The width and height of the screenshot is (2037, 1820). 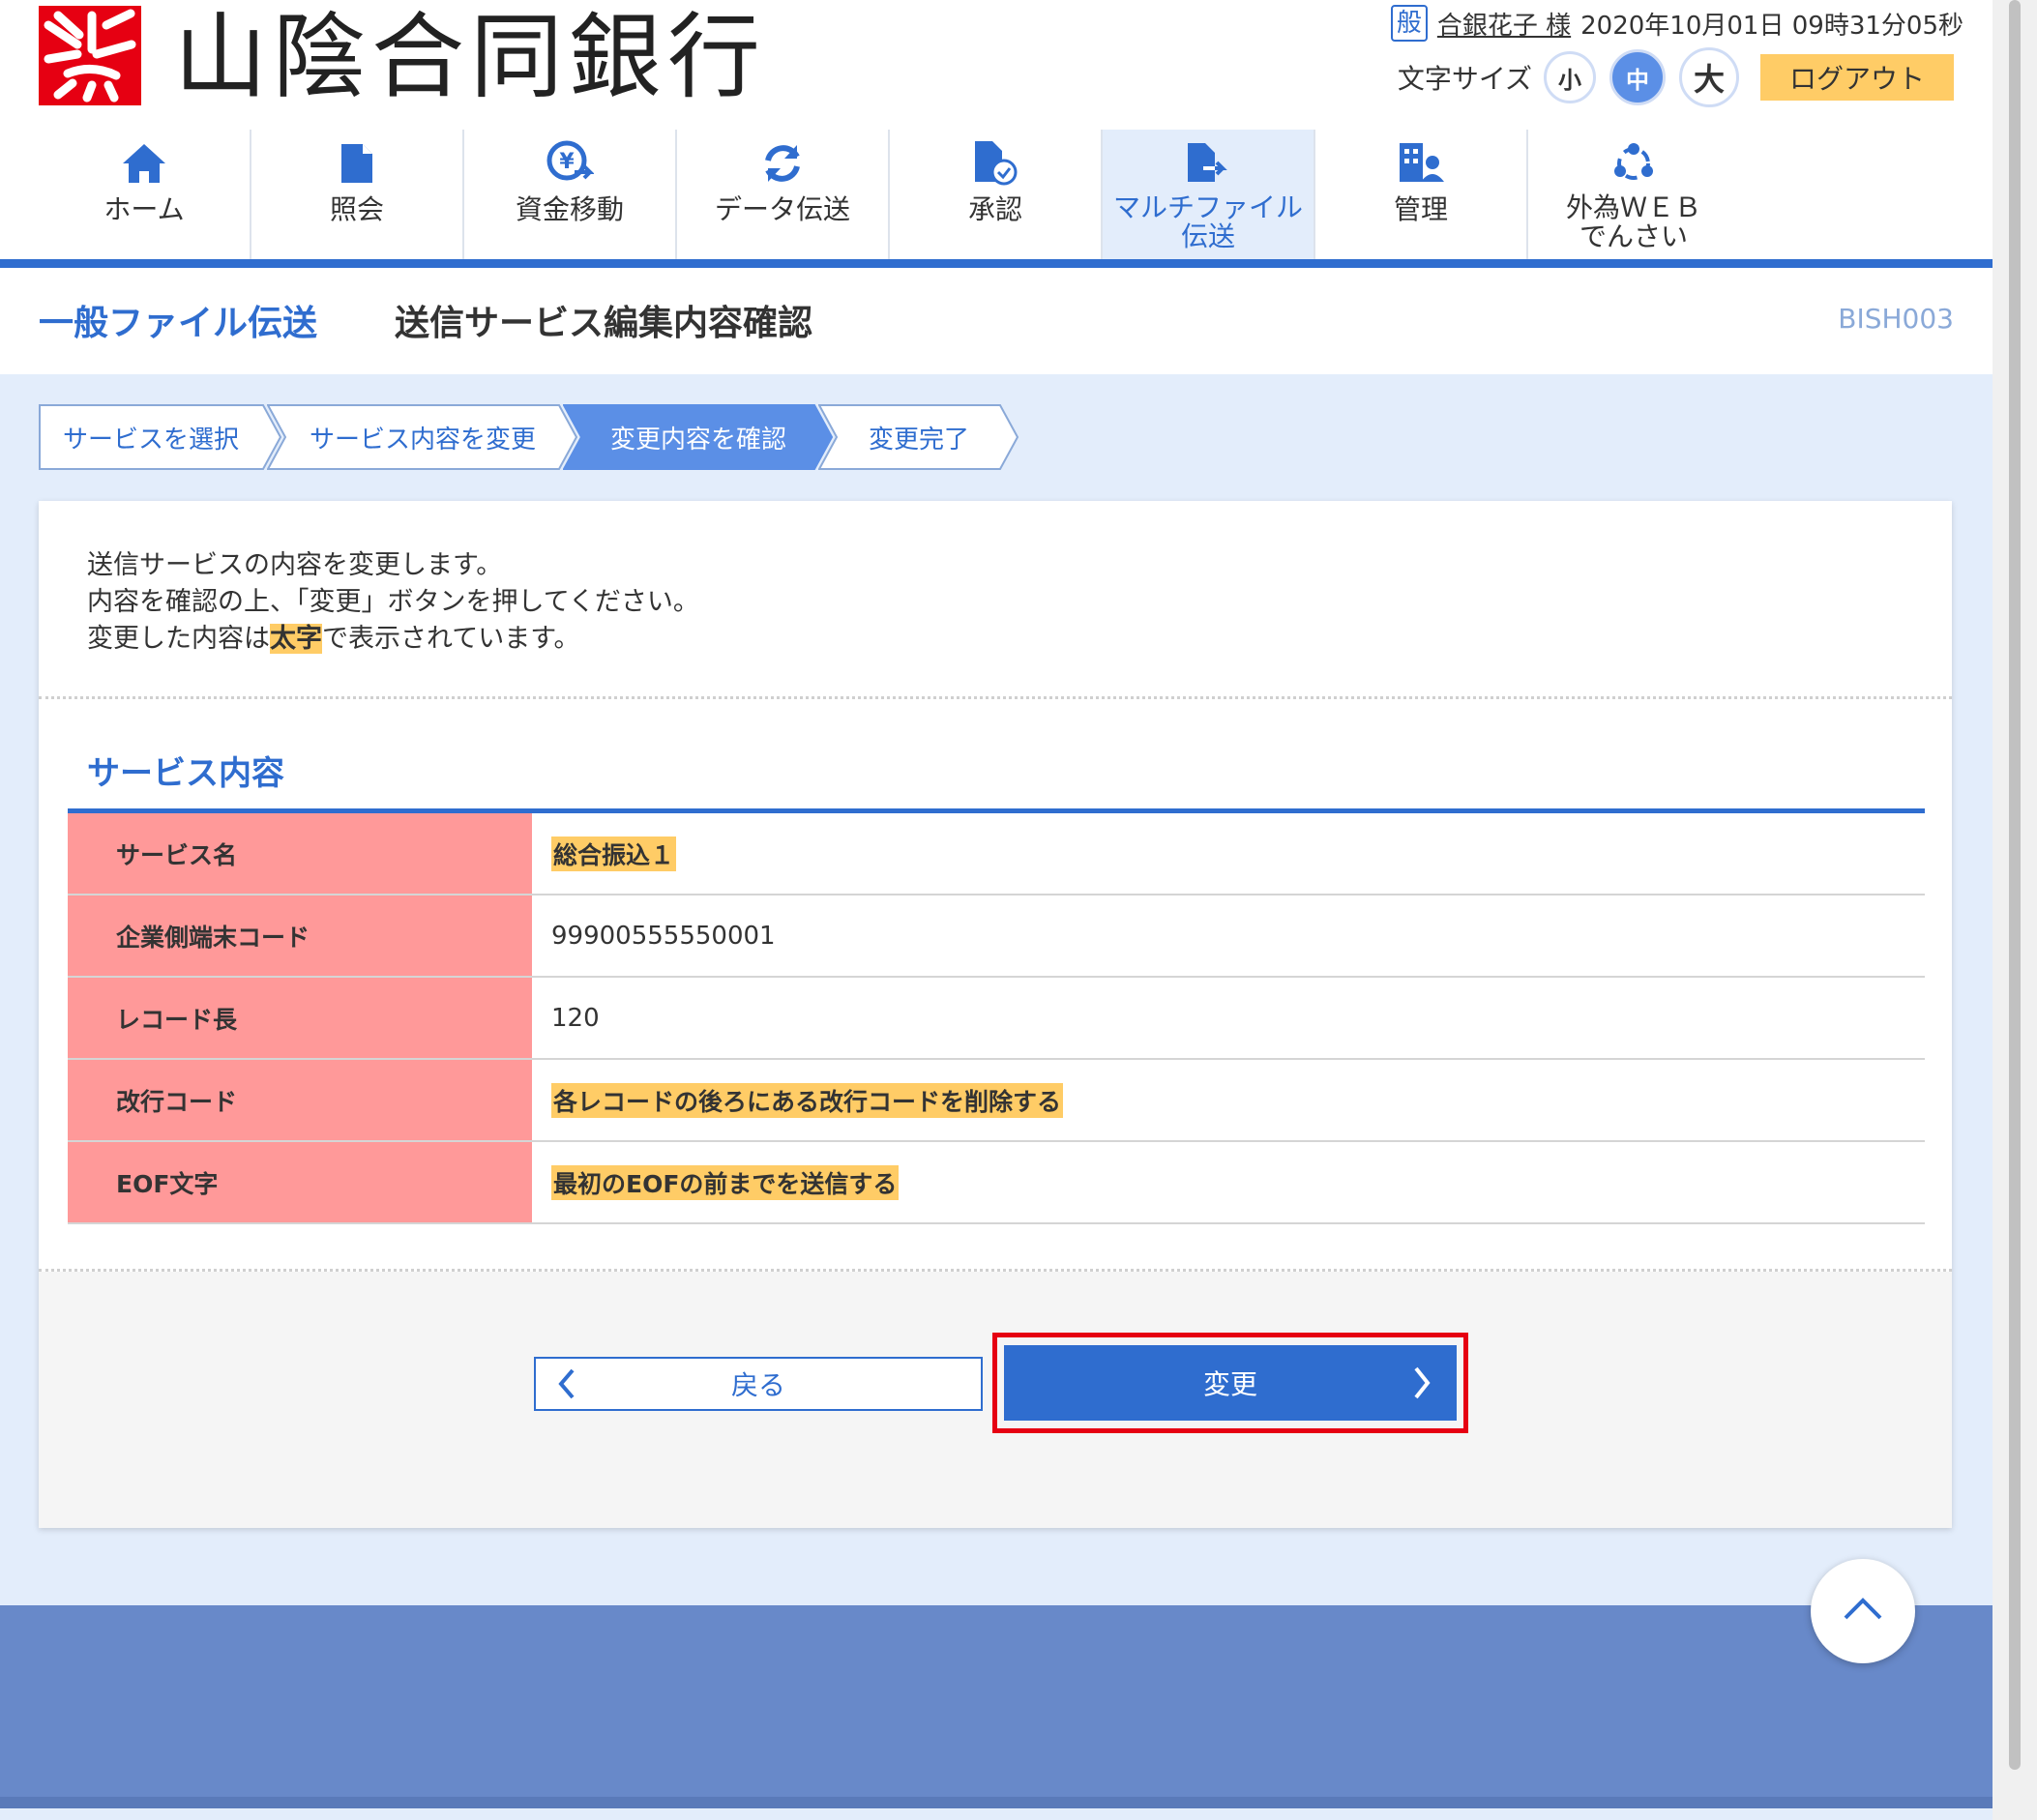 What do you see at coordinates (1208, 163) in the screenshot?
I see `file-transfer-icon` at bounding box center [1208, 163].